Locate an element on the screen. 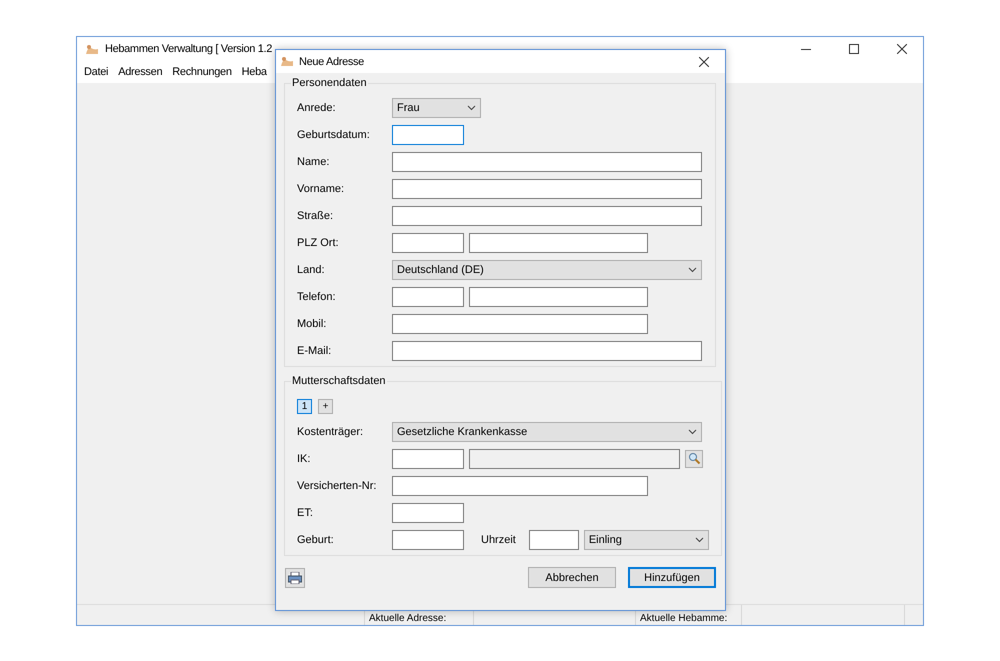  group-title: Mutterschaftsdaten is located at coordinates (339, 381).